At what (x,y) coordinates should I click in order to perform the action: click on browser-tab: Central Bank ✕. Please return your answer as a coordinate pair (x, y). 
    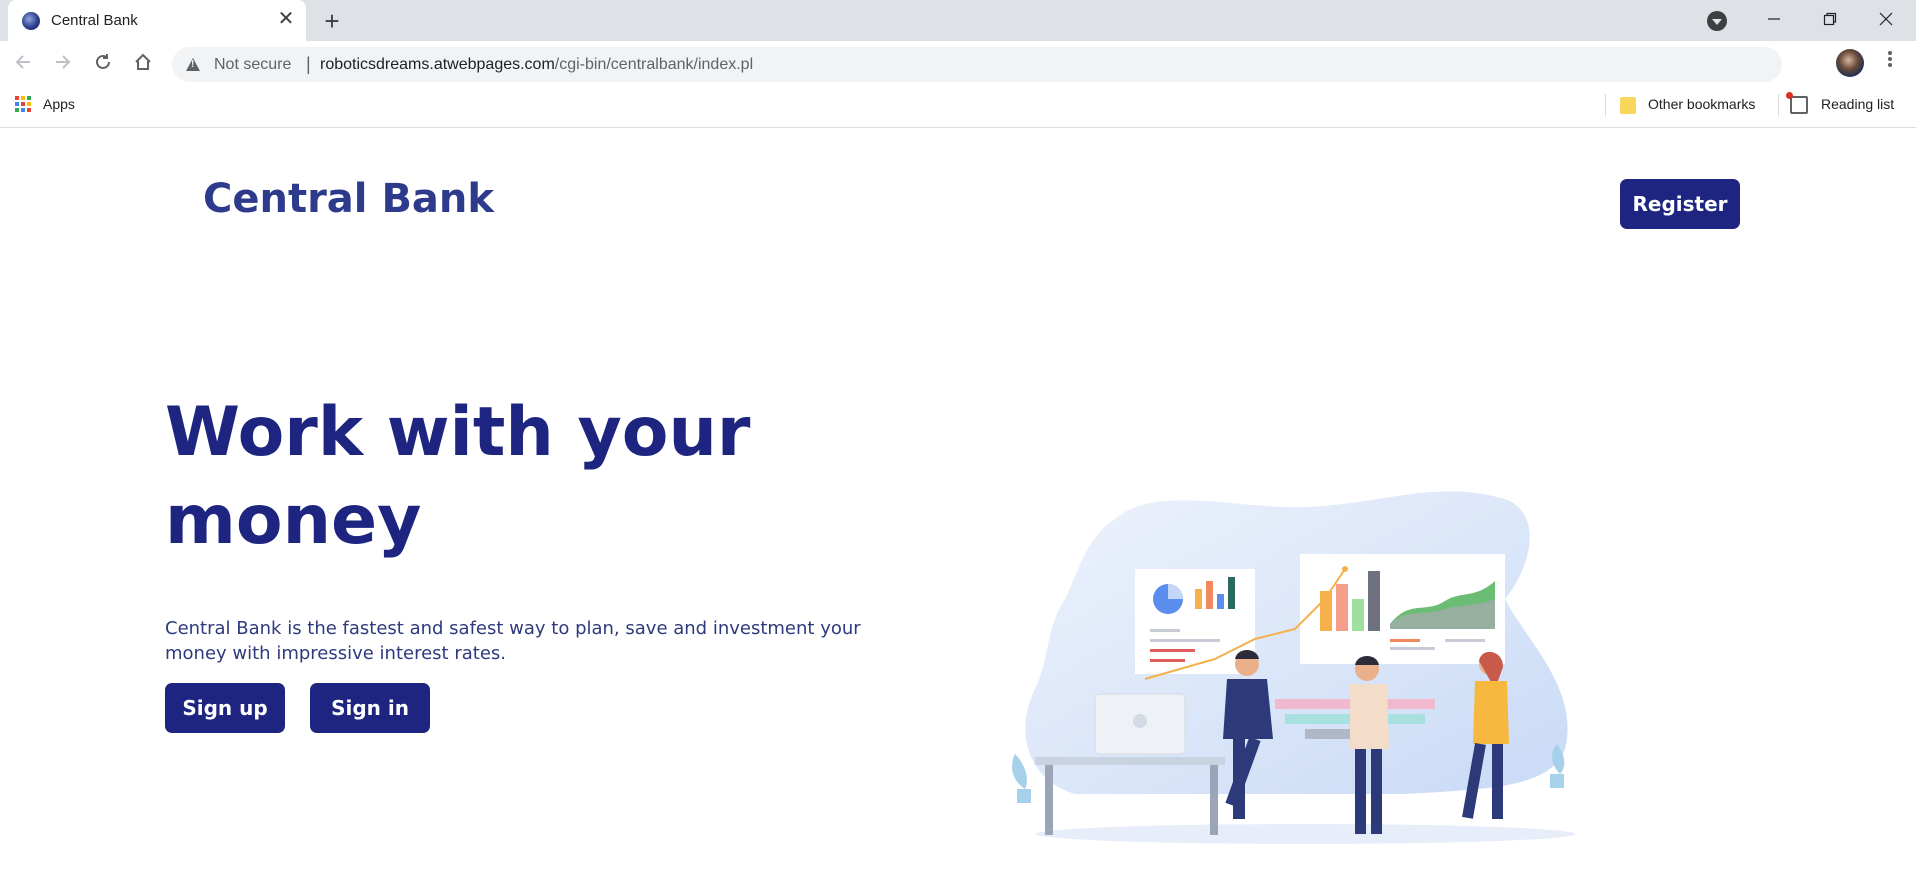
    Looking at the image, I should click on (157, 20).